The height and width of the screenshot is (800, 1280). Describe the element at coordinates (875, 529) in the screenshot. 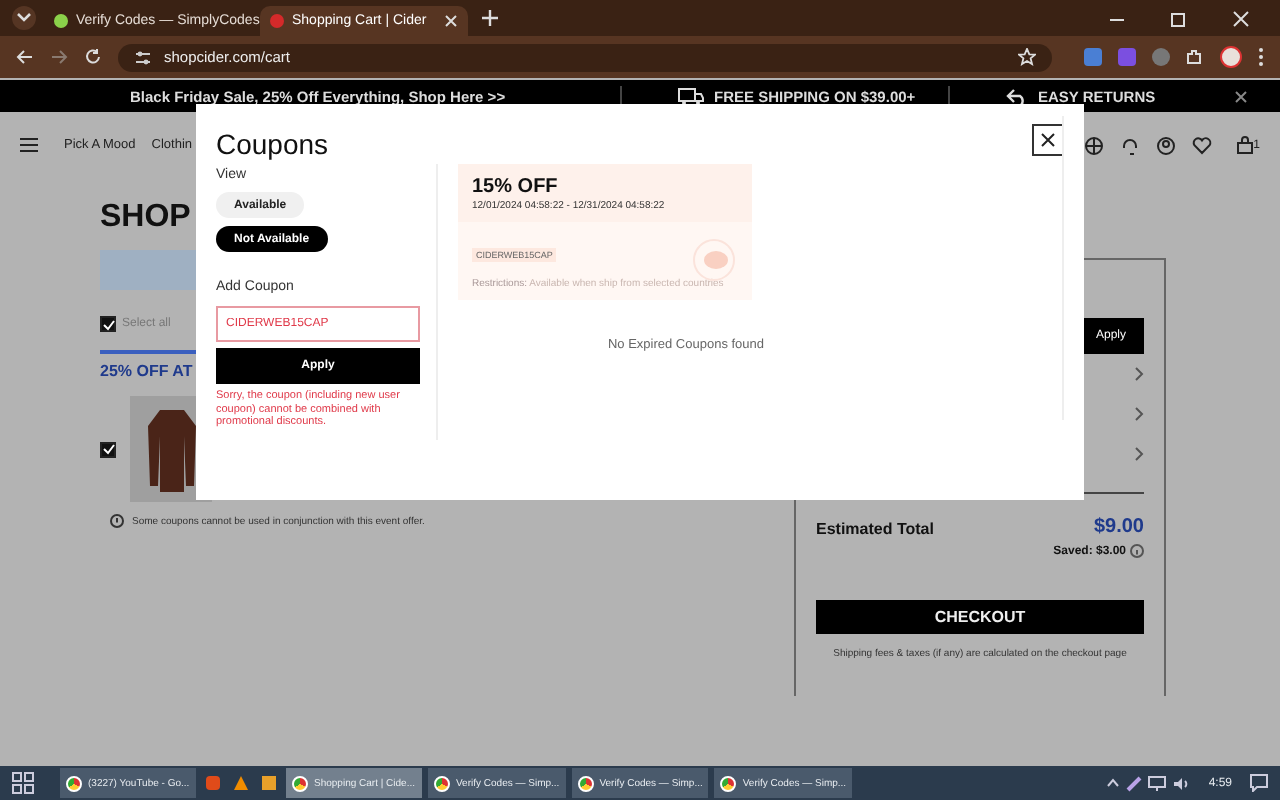

I see `estimated-total-label: Estimated Total` at that location.